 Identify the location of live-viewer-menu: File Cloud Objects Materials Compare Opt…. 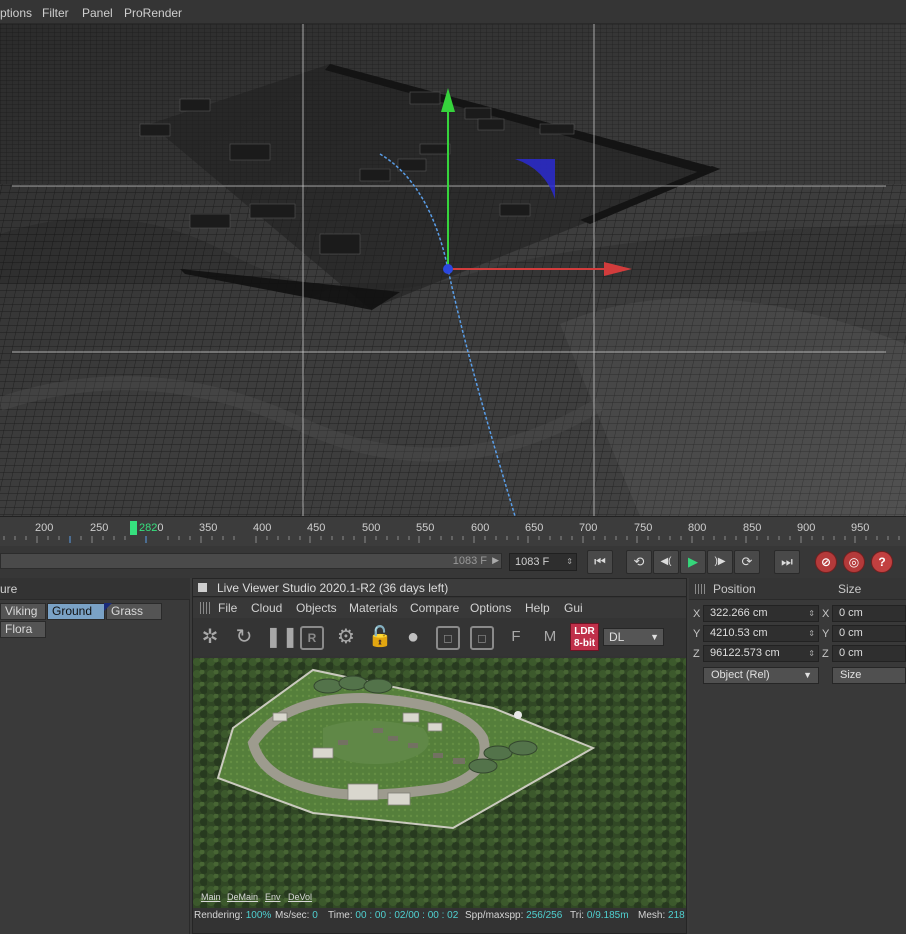
(439, 608).